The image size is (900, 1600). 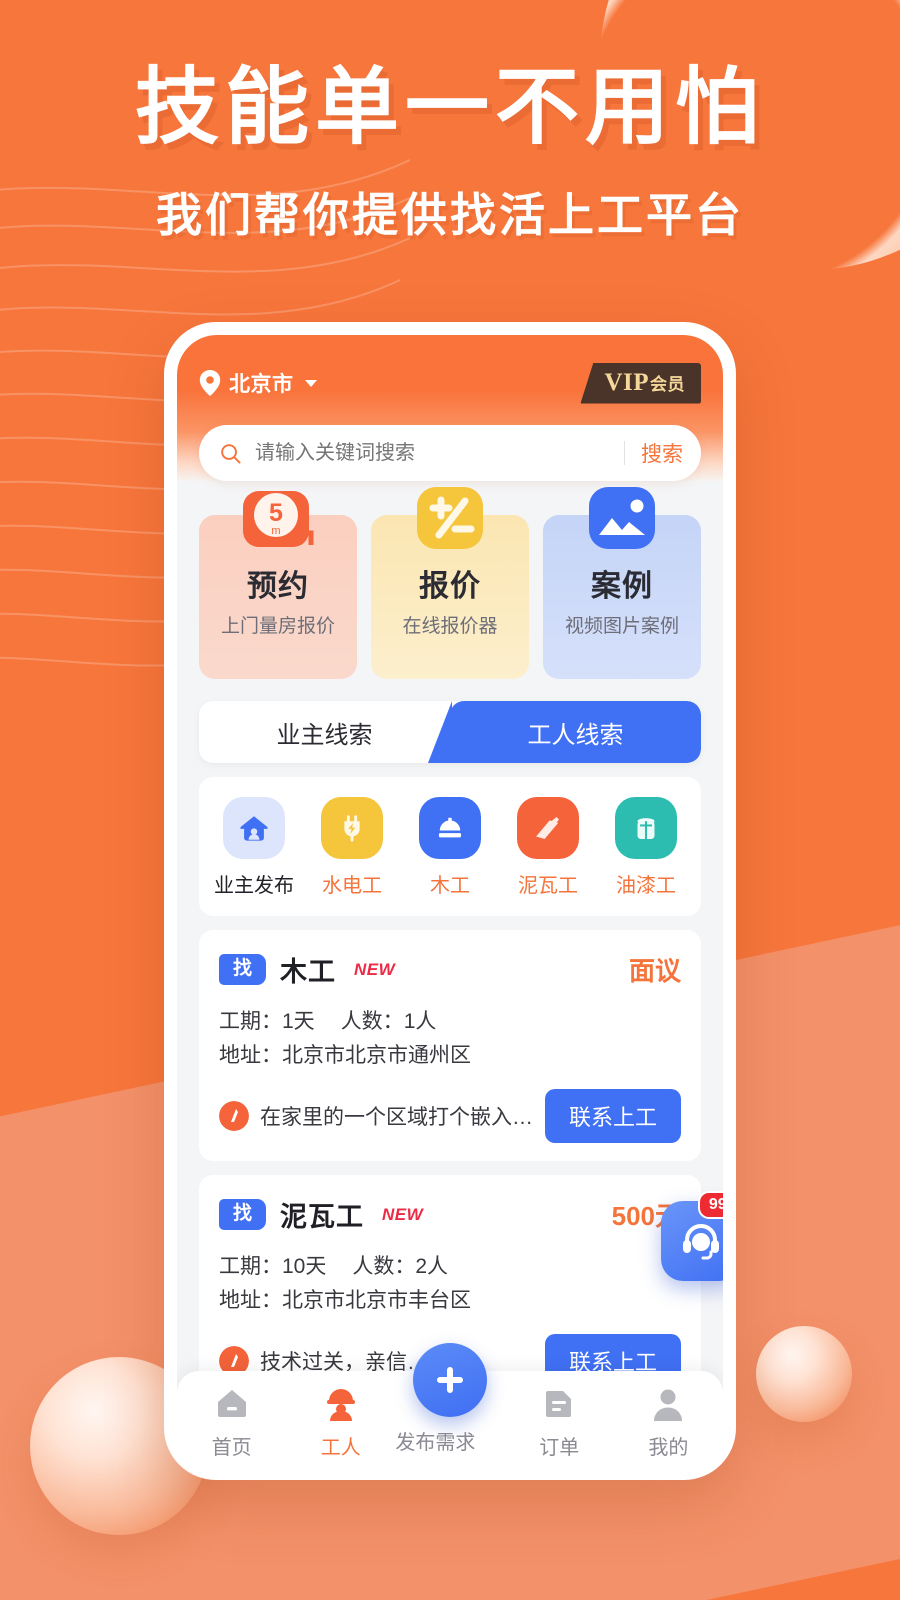 I want to click on feature-card-quote: 报价 在线报价器, so click(x=450, y=583).